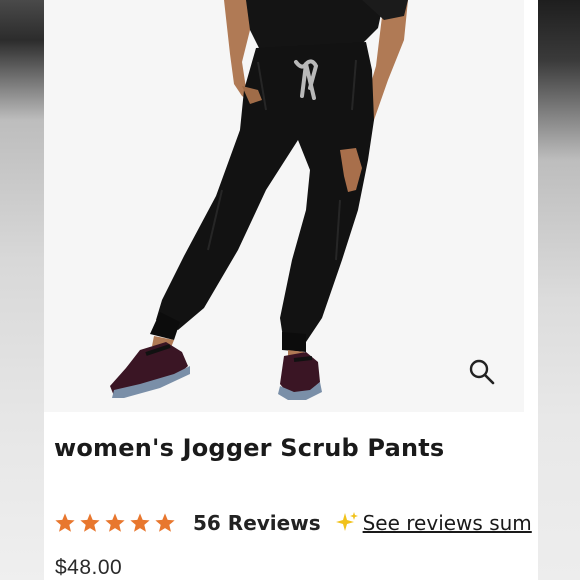 Image resolution: width=580 pixels, height=580 pixels. I want to click on star-rating, so click(116, 523).